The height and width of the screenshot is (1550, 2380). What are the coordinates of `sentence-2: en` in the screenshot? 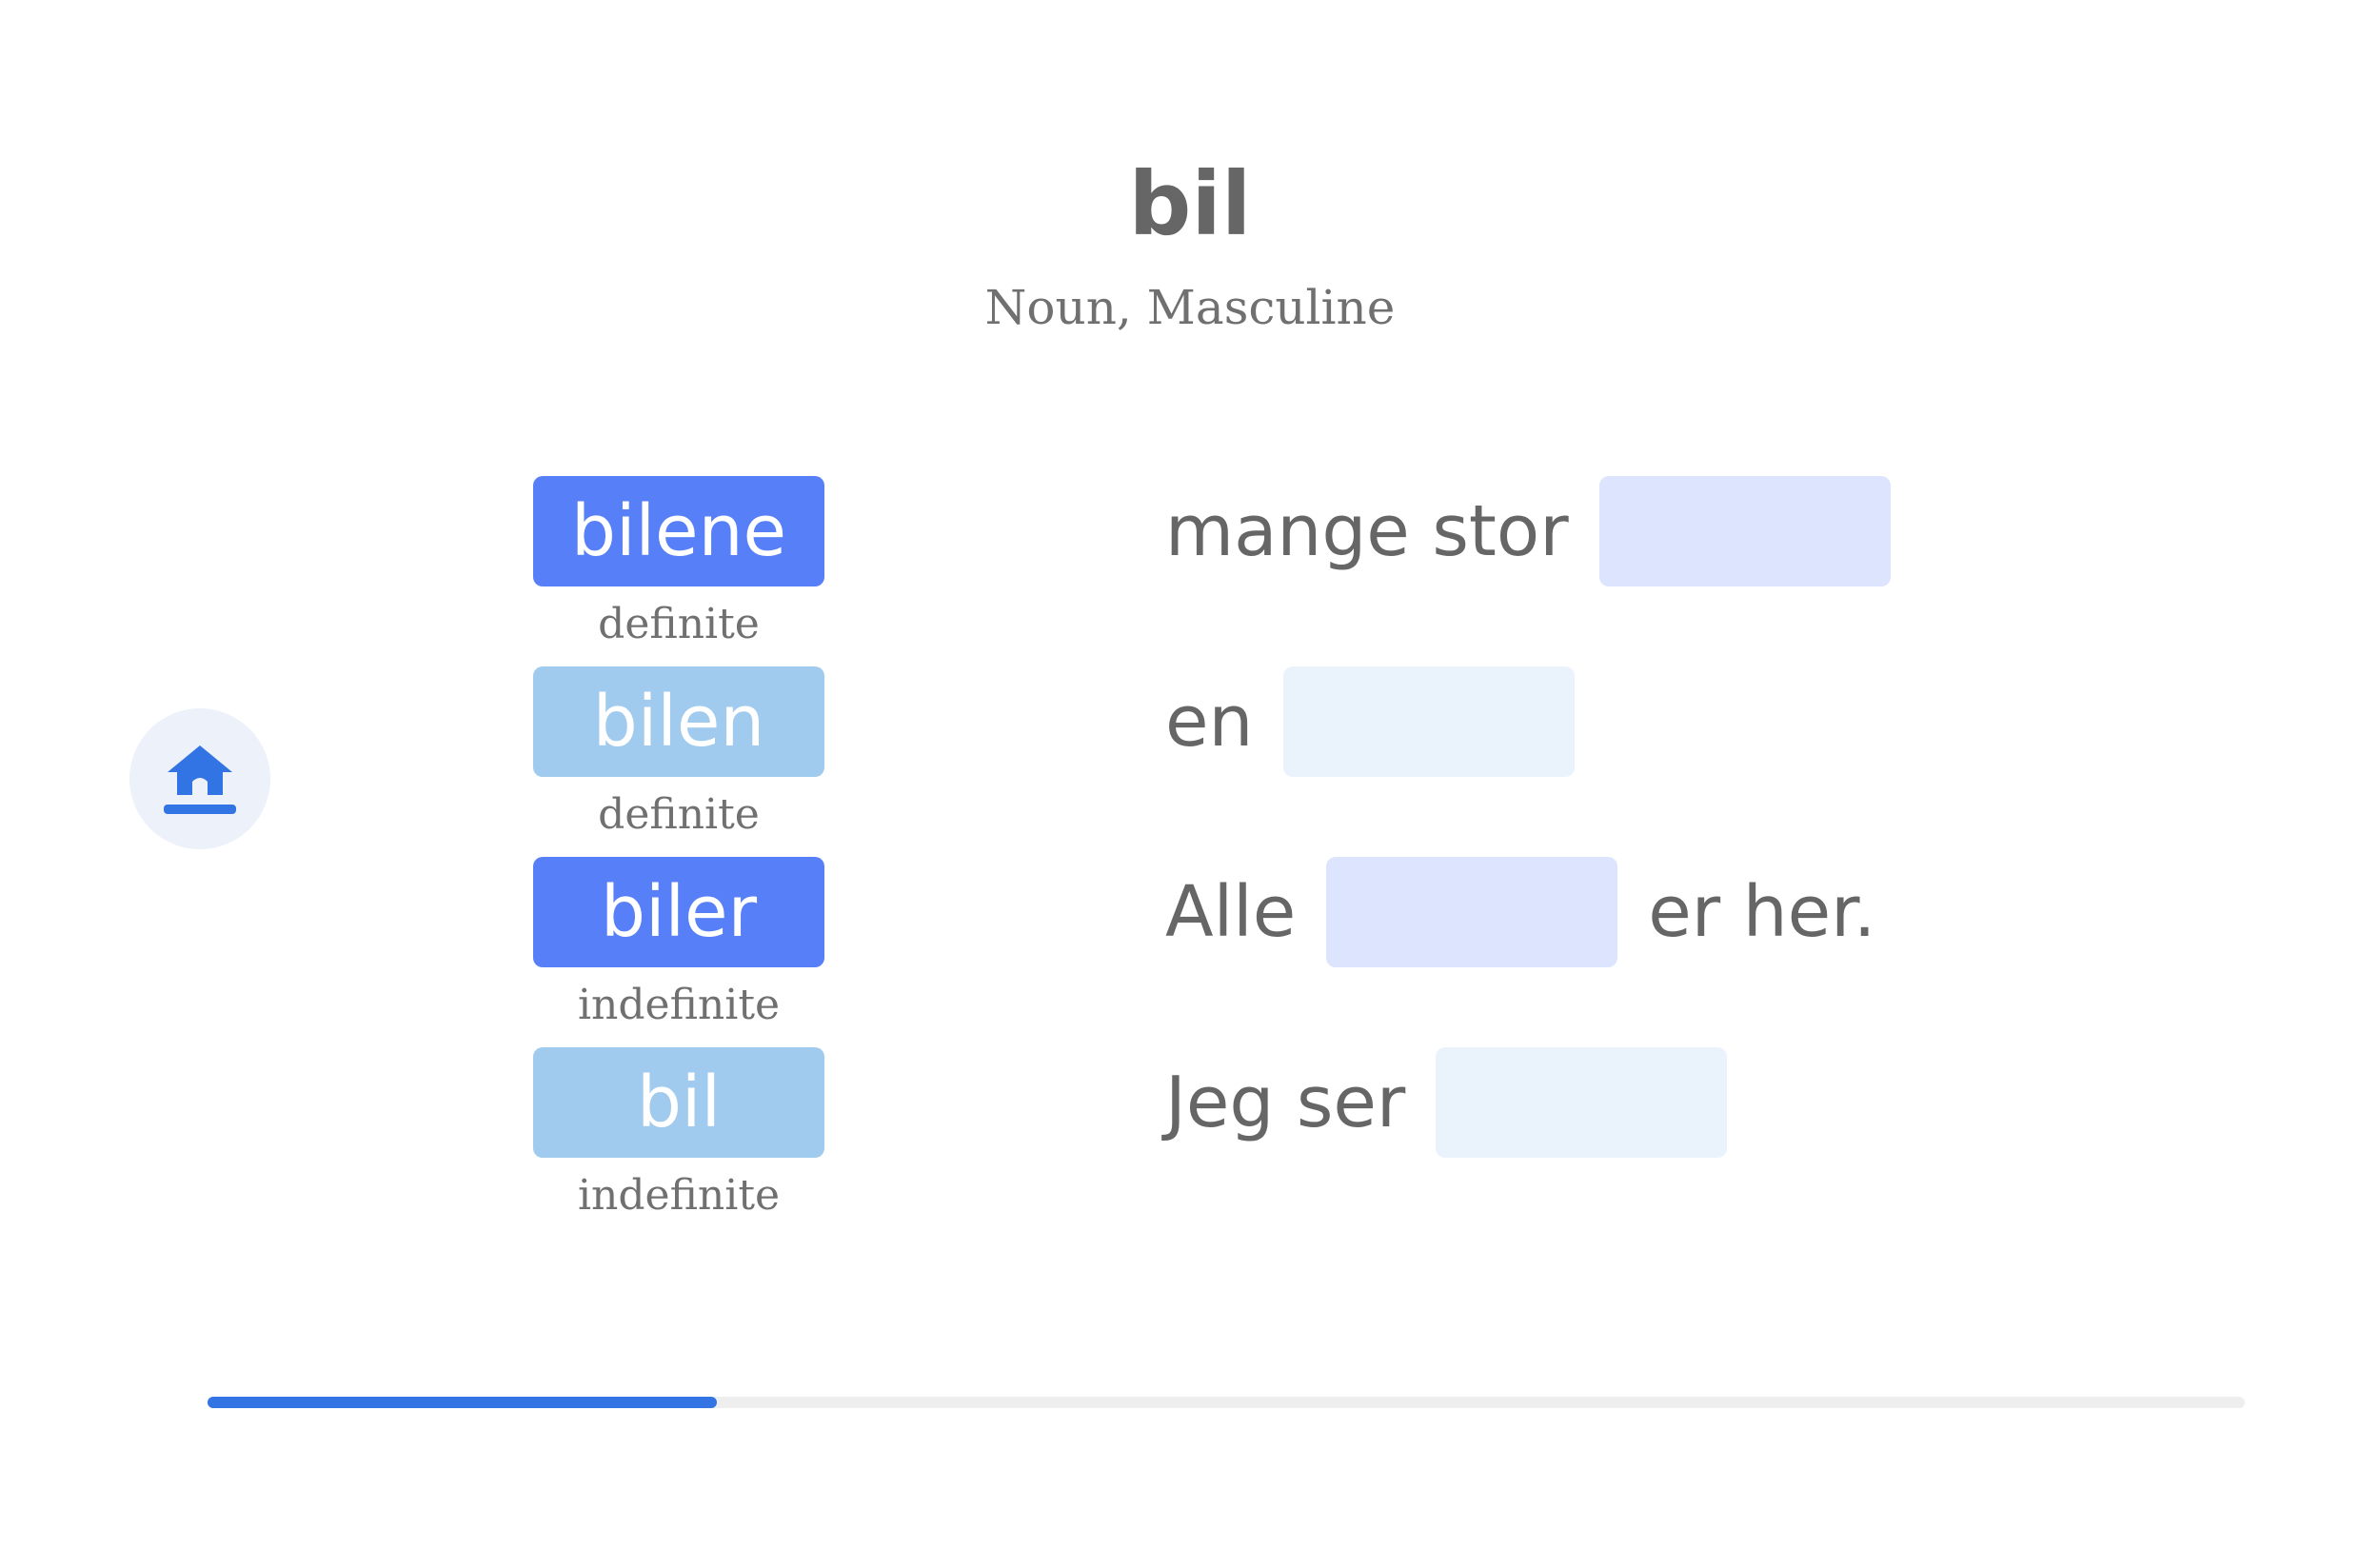 It's located at (1385, 721).